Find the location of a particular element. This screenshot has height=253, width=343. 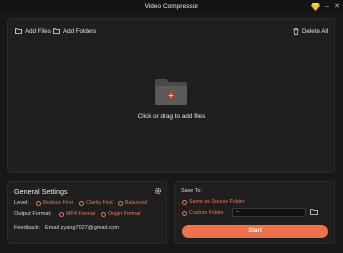

add-folders-button: Add Folders is located at coordinates (74, 31).